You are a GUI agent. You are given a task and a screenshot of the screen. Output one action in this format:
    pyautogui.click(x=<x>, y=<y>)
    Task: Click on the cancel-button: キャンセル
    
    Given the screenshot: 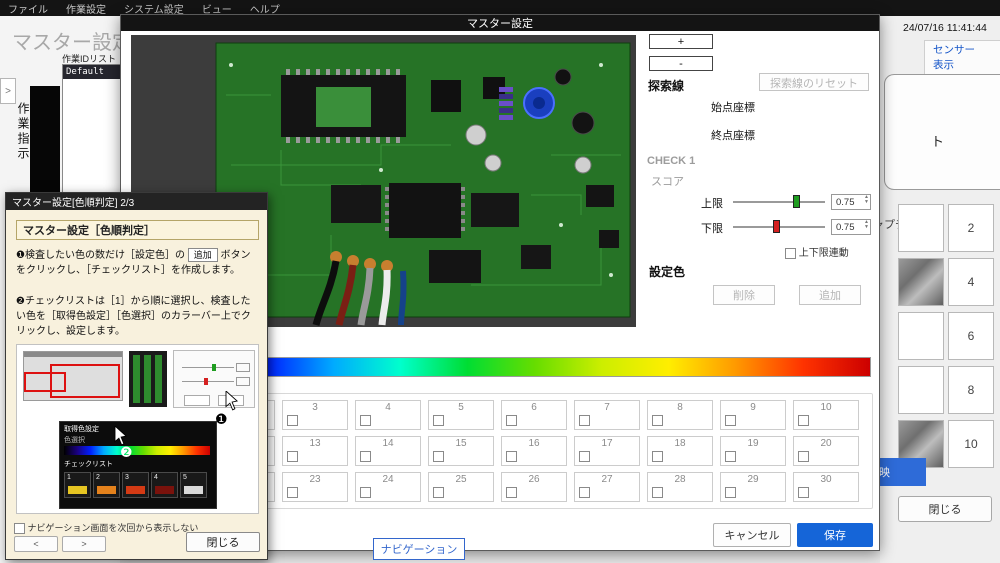 What is the action you would take?
    pyautogui.click(x=752, y=535)
    